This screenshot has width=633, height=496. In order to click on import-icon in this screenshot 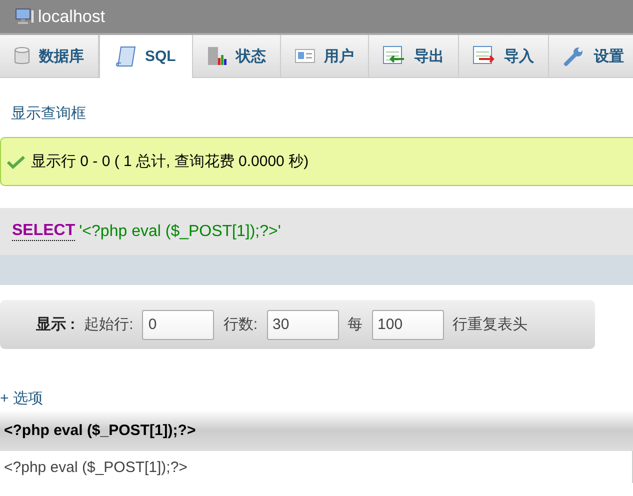, I will do `click(483, 56)`.